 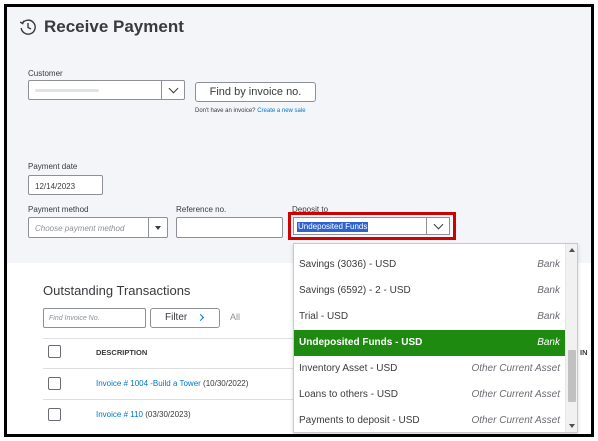 What do you see at coordinates (54, 351) in the screenshot?
I see `select-all-checkbox` at bounding box center [54, 351].